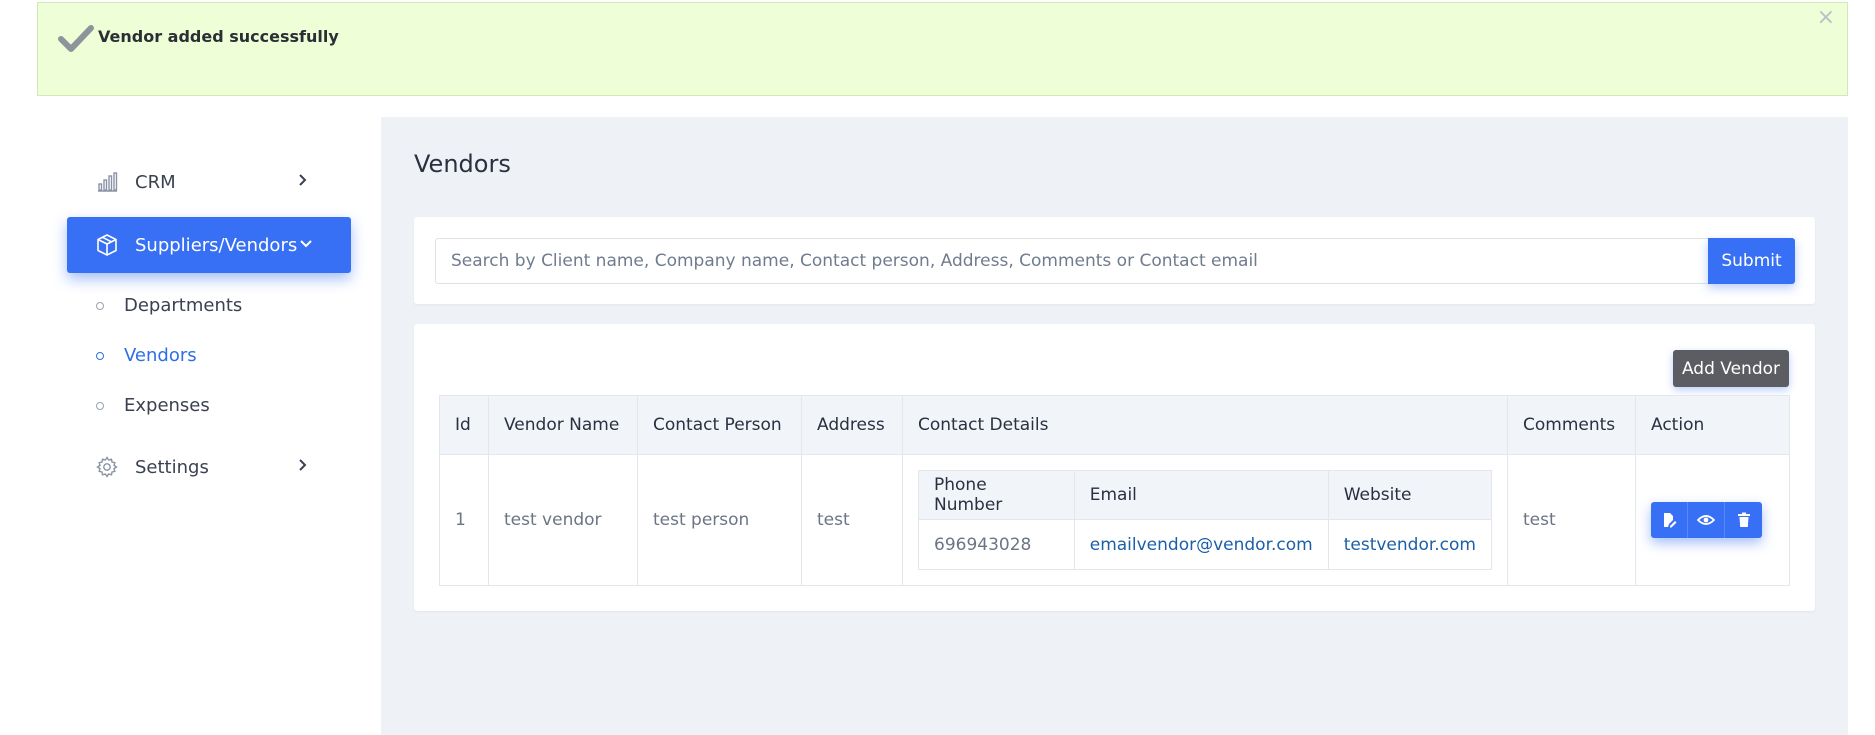  I want to click on chevron-down-icon, so click(306, 244).